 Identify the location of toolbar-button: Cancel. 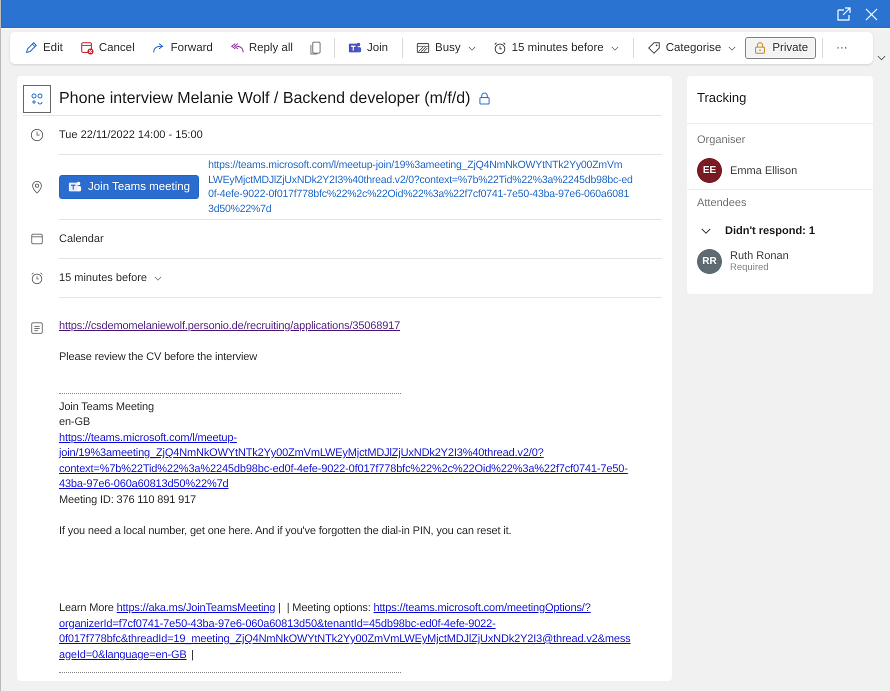
(107, 48).